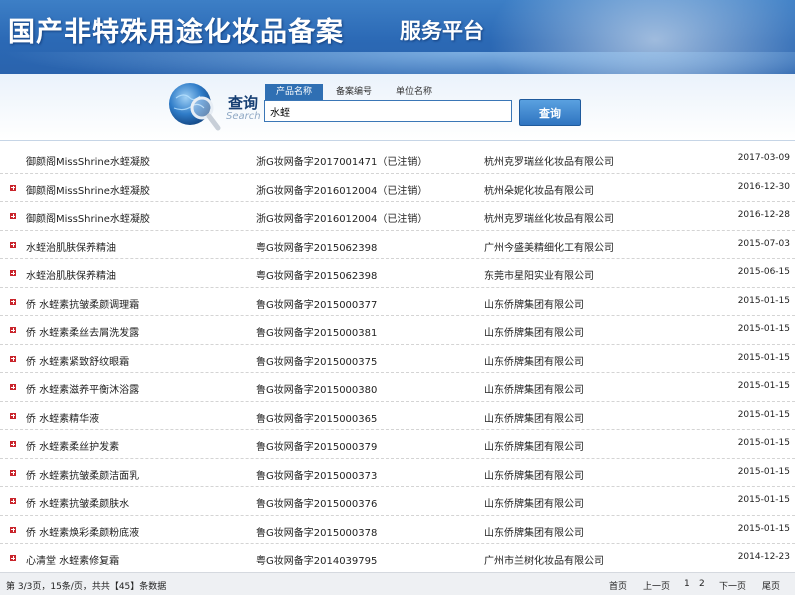  Describe the element at coordinates (763, 272) in the screenshot. I see `record-date: 2015-06-15` at that location.